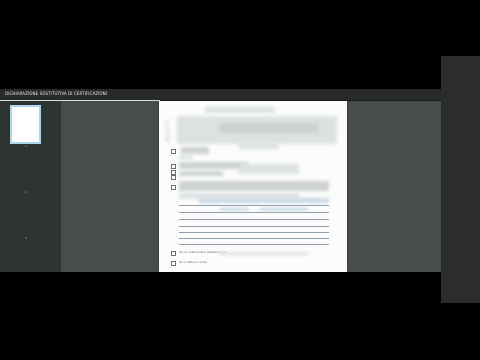  I want to click on checkbox-label: da cui fatturo e come, so click(193, 262).